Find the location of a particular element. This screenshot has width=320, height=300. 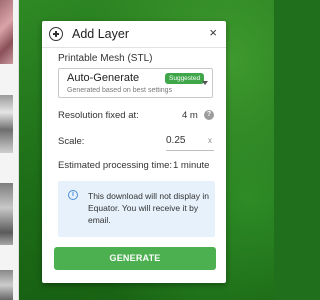

add-circle-icon is located at coordinates (56, 34).